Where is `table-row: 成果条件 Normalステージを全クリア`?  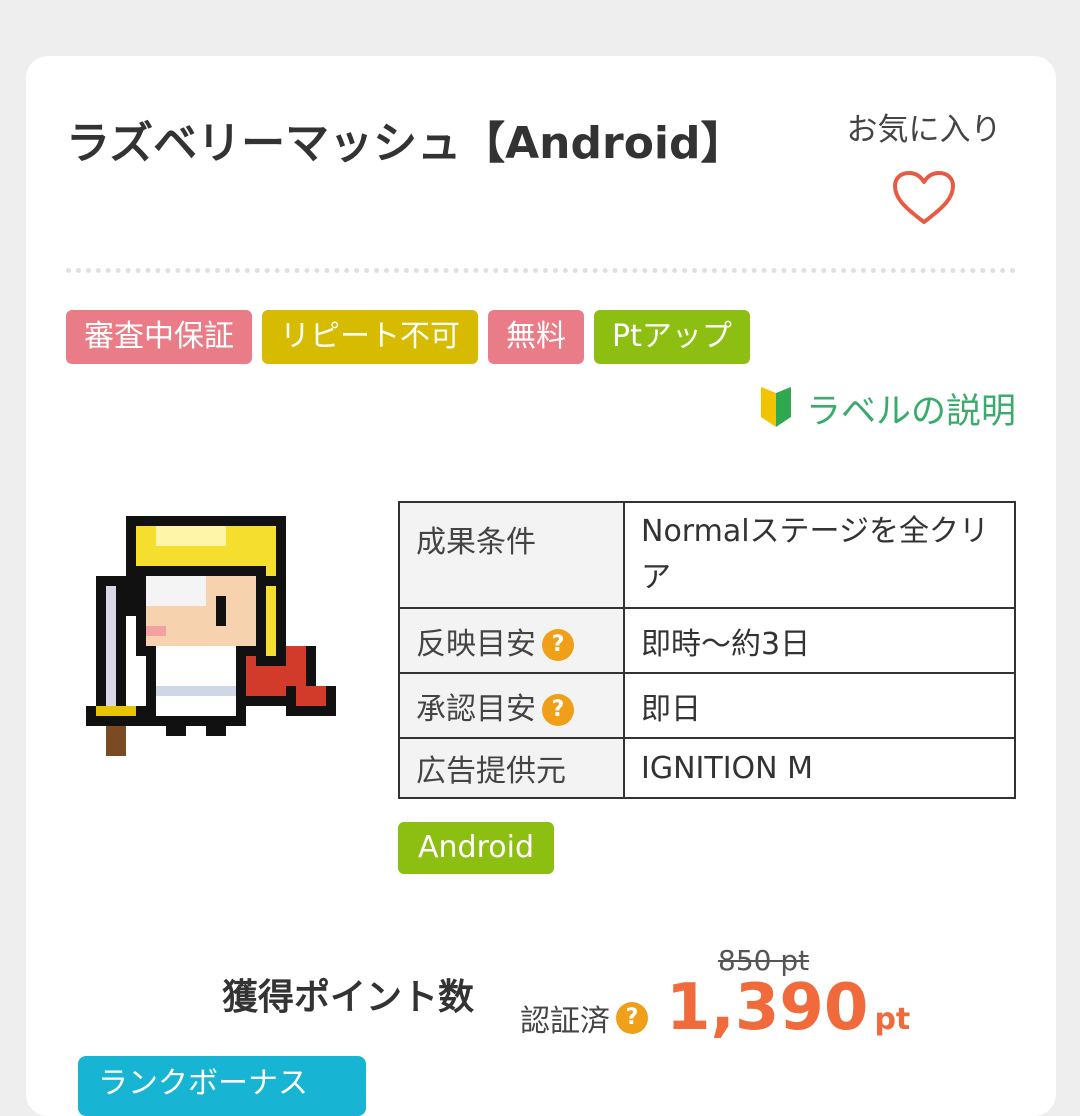
table-row: 成果条件 Normalステージを全クリア is located at coordinates (707, 555).